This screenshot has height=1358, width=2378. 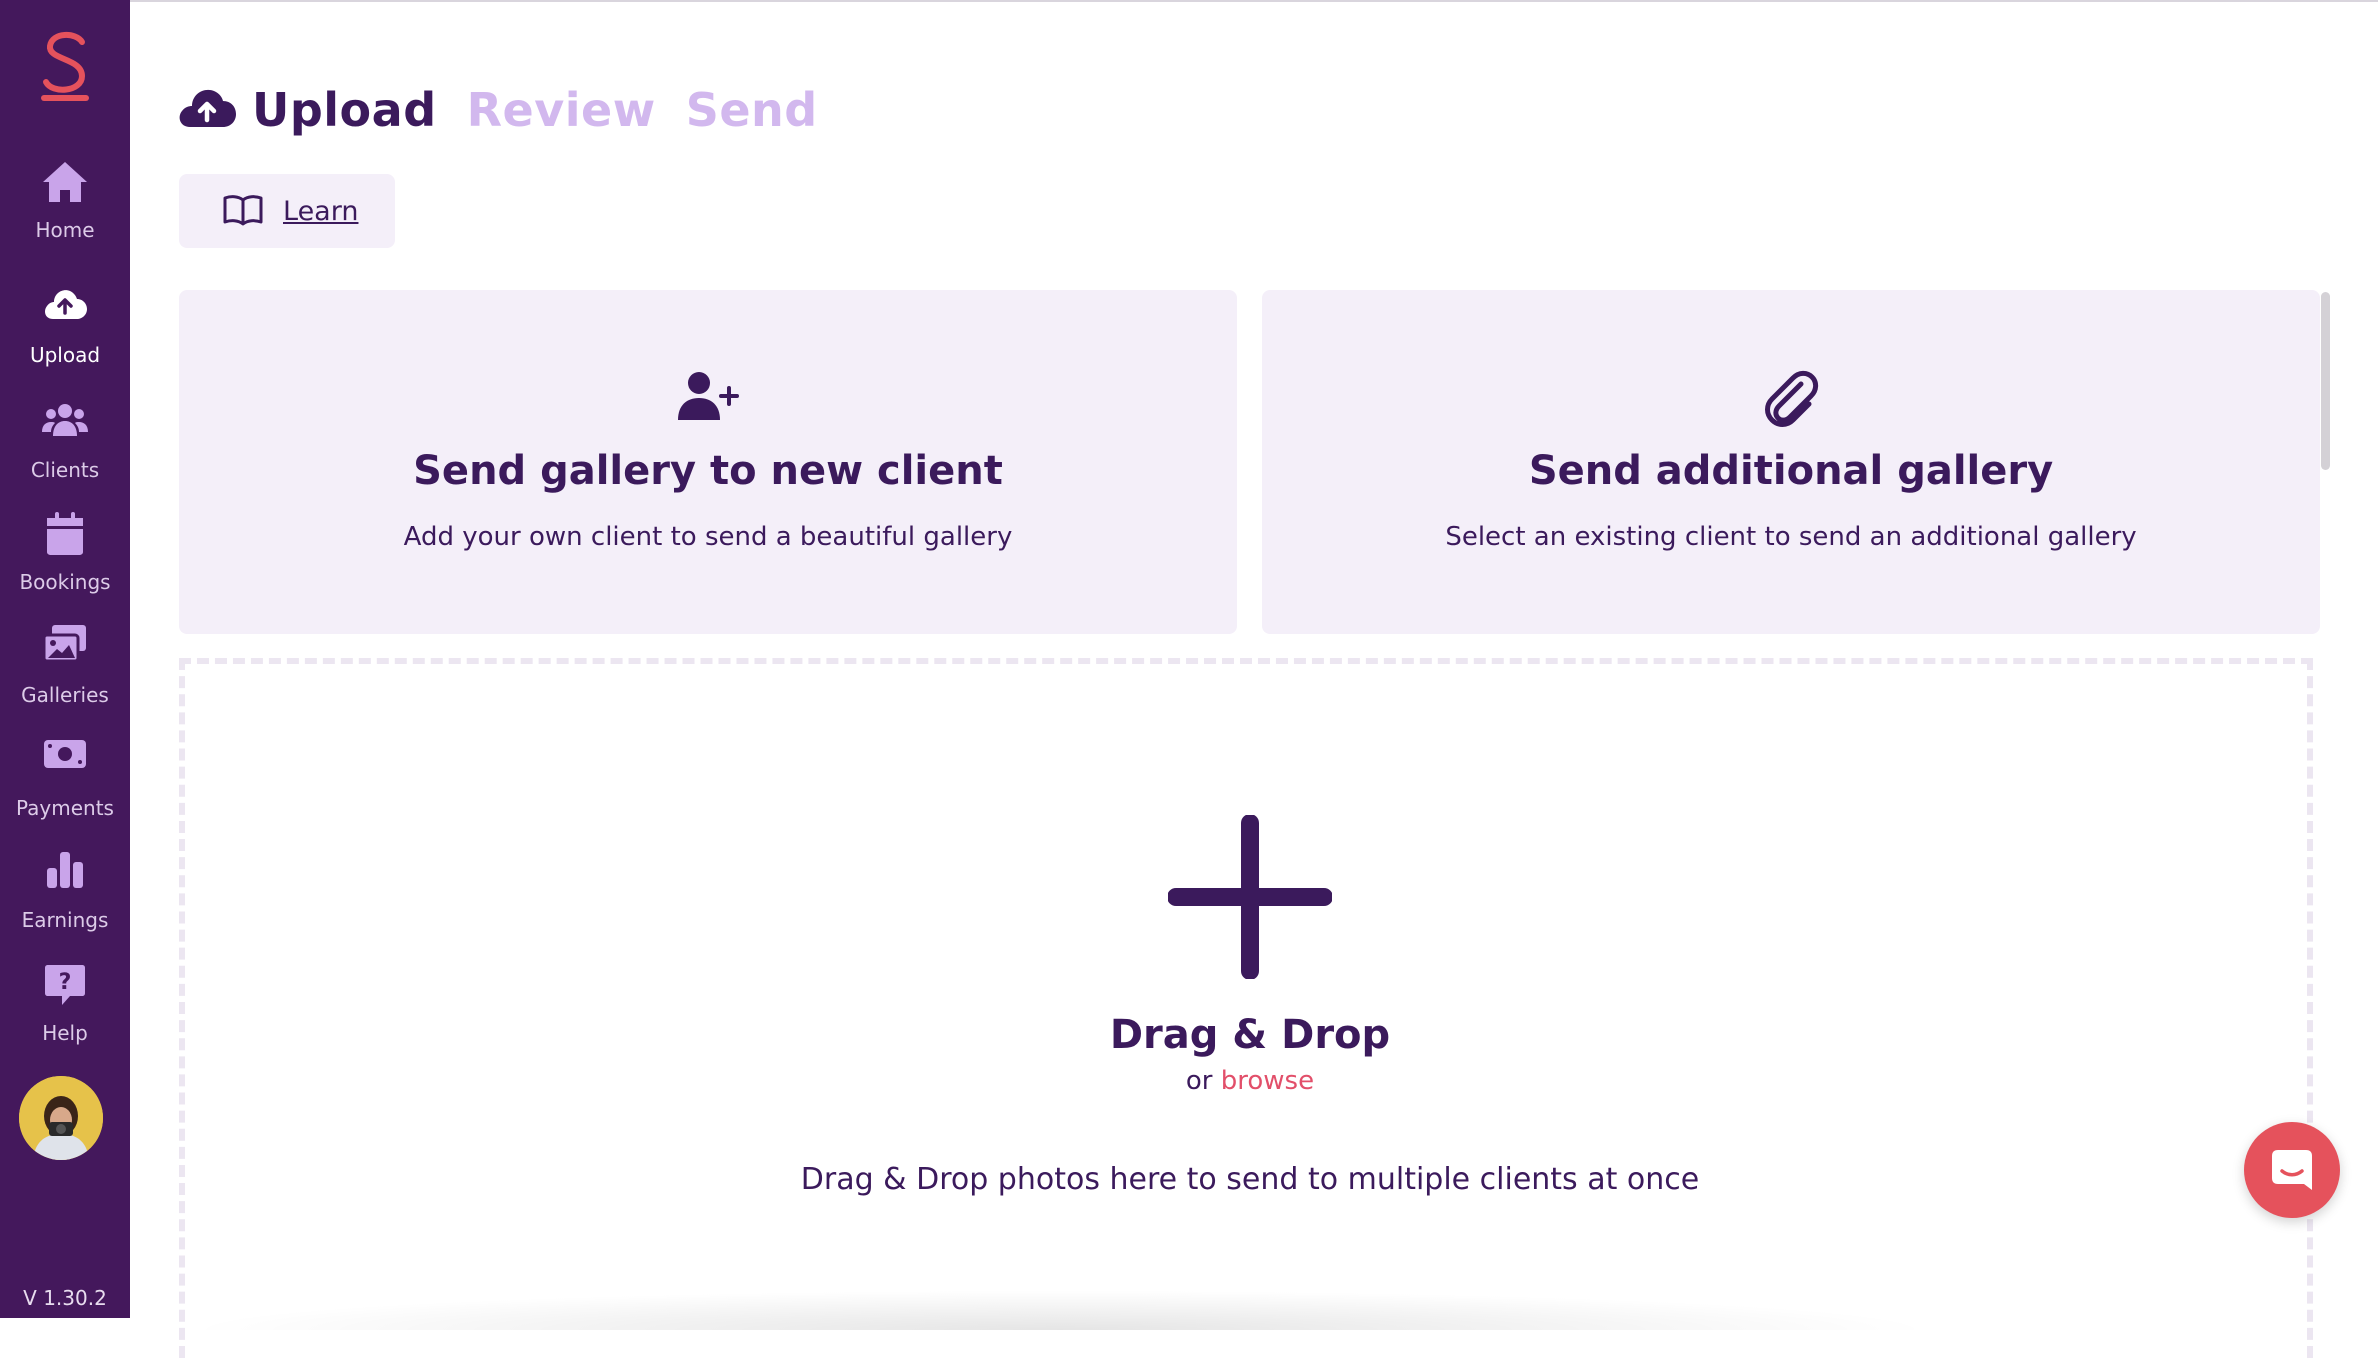 I want to click on help-icon: ?, so click(x=65, y=989).